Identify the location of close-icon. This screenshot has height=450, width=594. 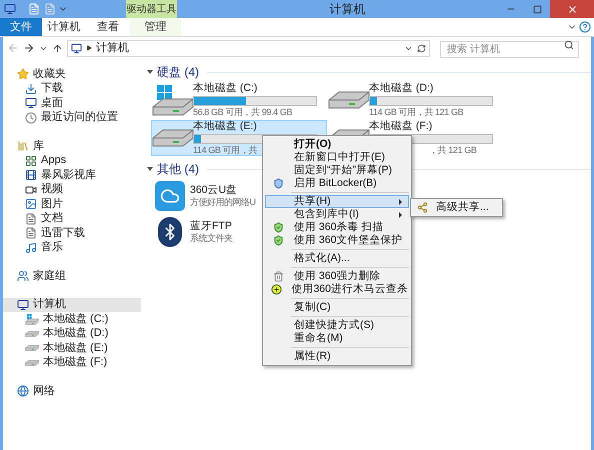
(572, 9).